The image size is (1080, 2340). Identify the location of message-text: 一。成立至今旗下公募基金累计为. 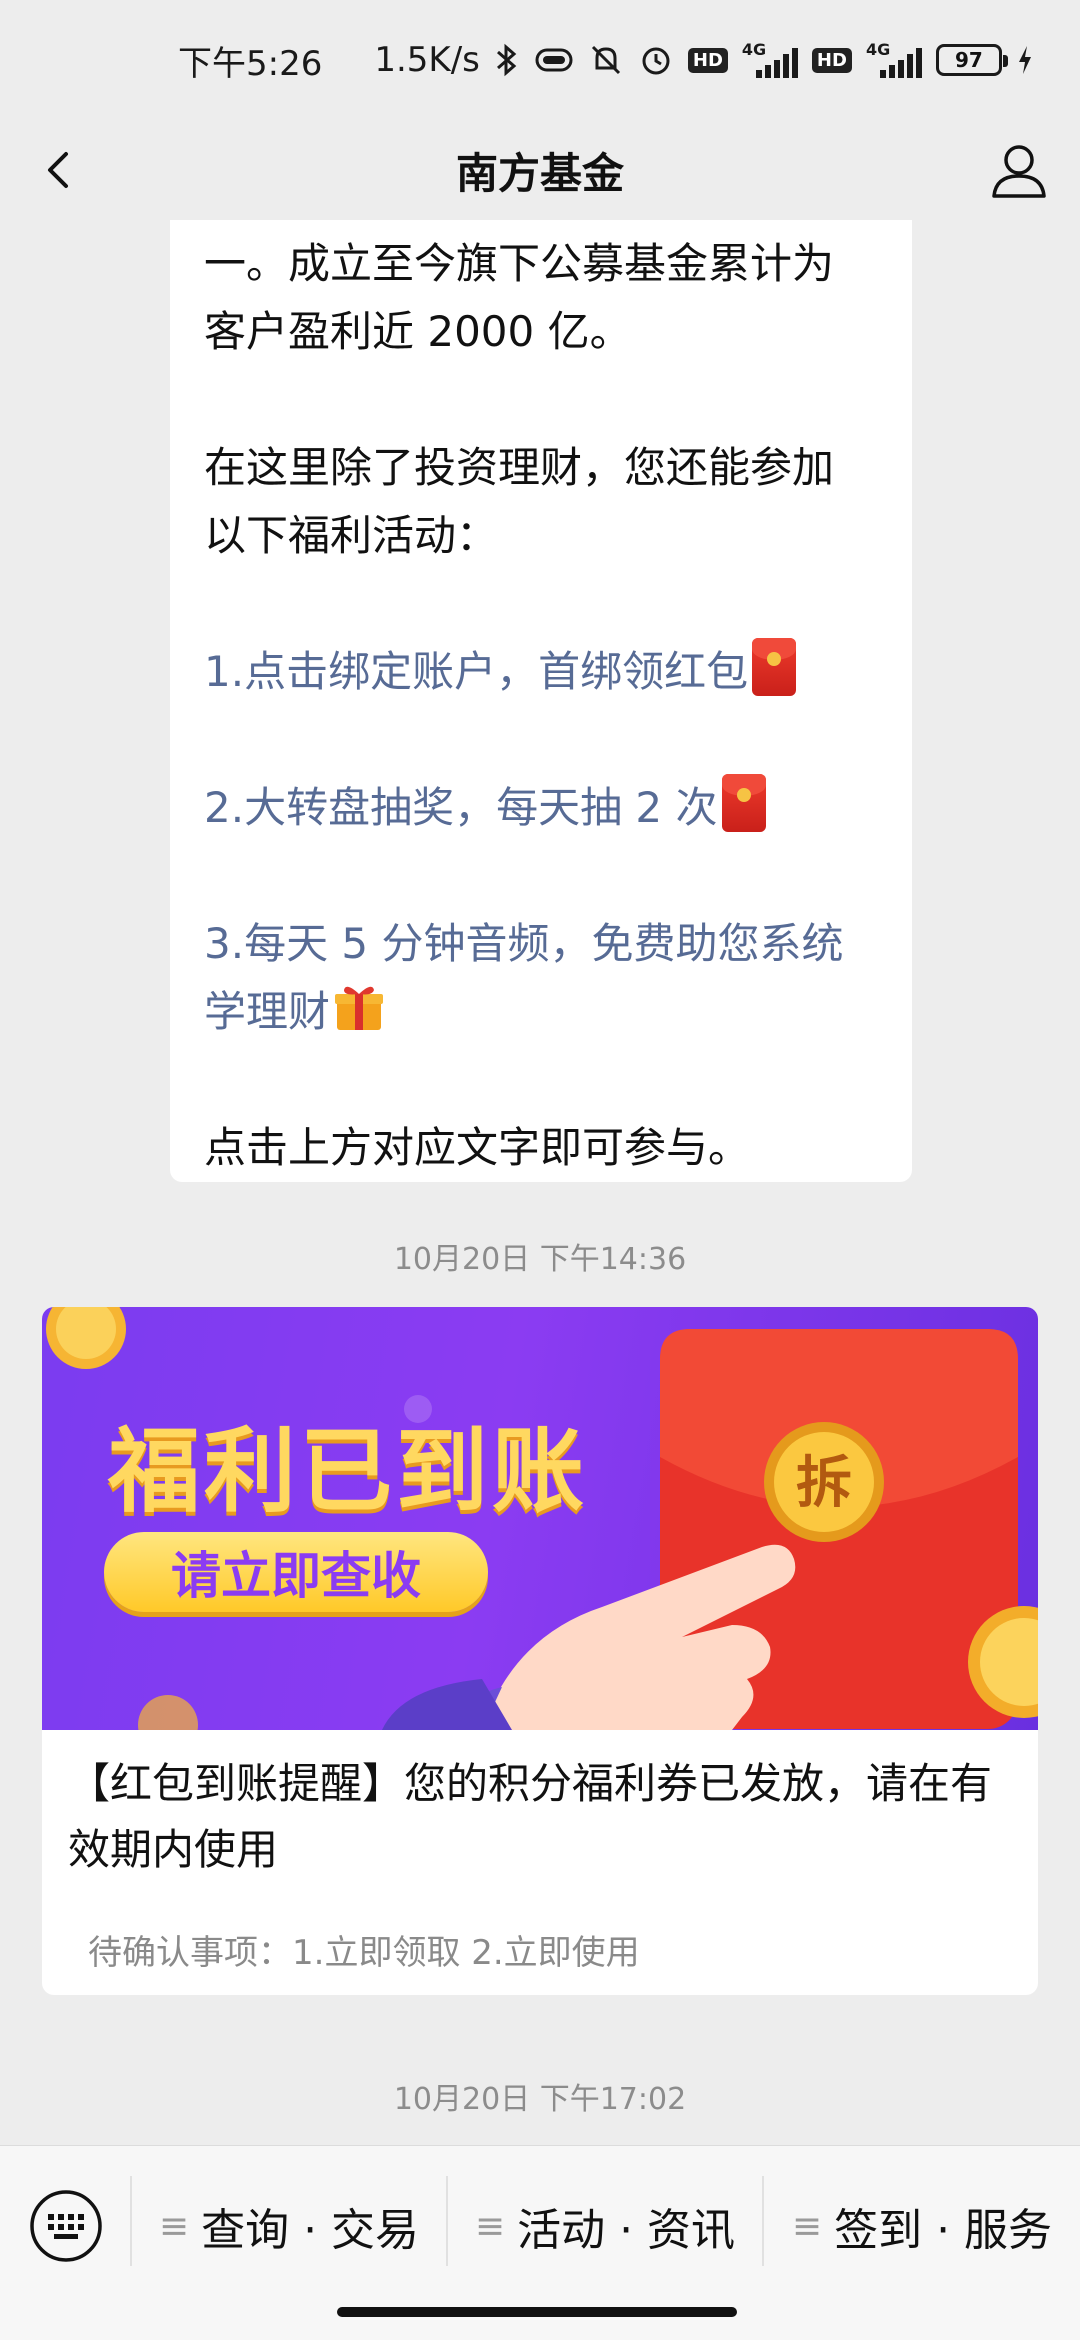
(519, 263).